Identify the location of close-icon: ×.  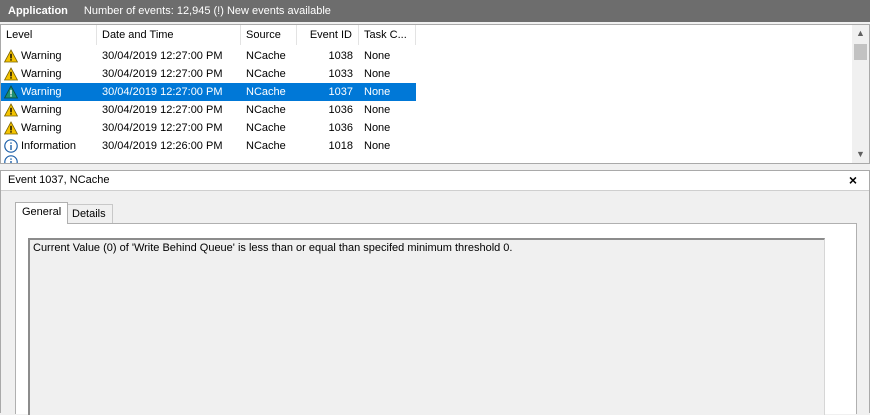
(853, 180).